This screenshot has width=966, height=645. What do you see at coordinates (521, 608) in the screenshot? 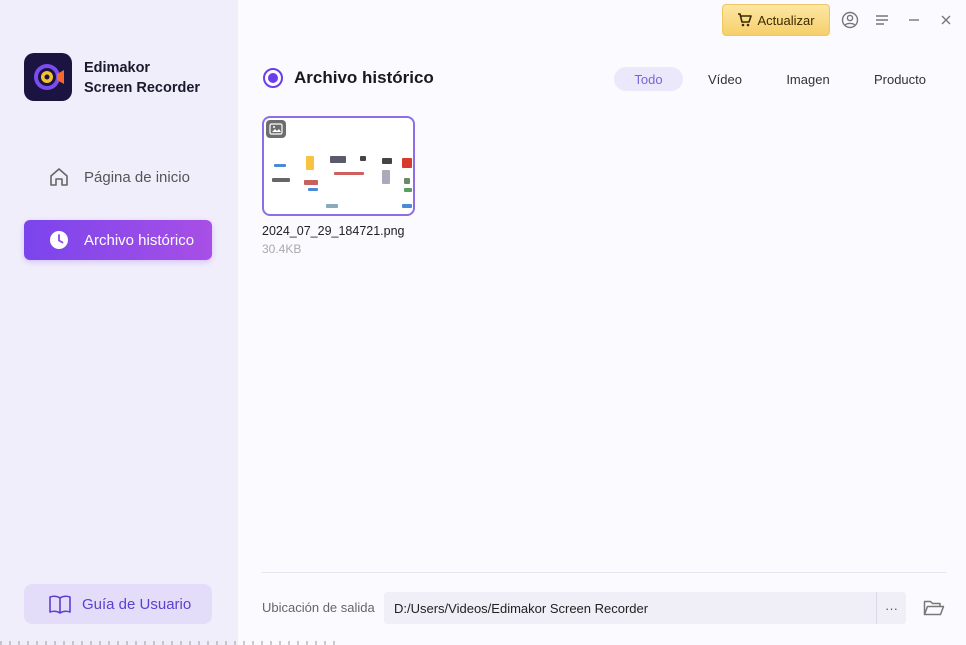
I see `output-path-text: D:/Users/Videos/Edimakor Screen Recorder` at bounding box center [521, 608].